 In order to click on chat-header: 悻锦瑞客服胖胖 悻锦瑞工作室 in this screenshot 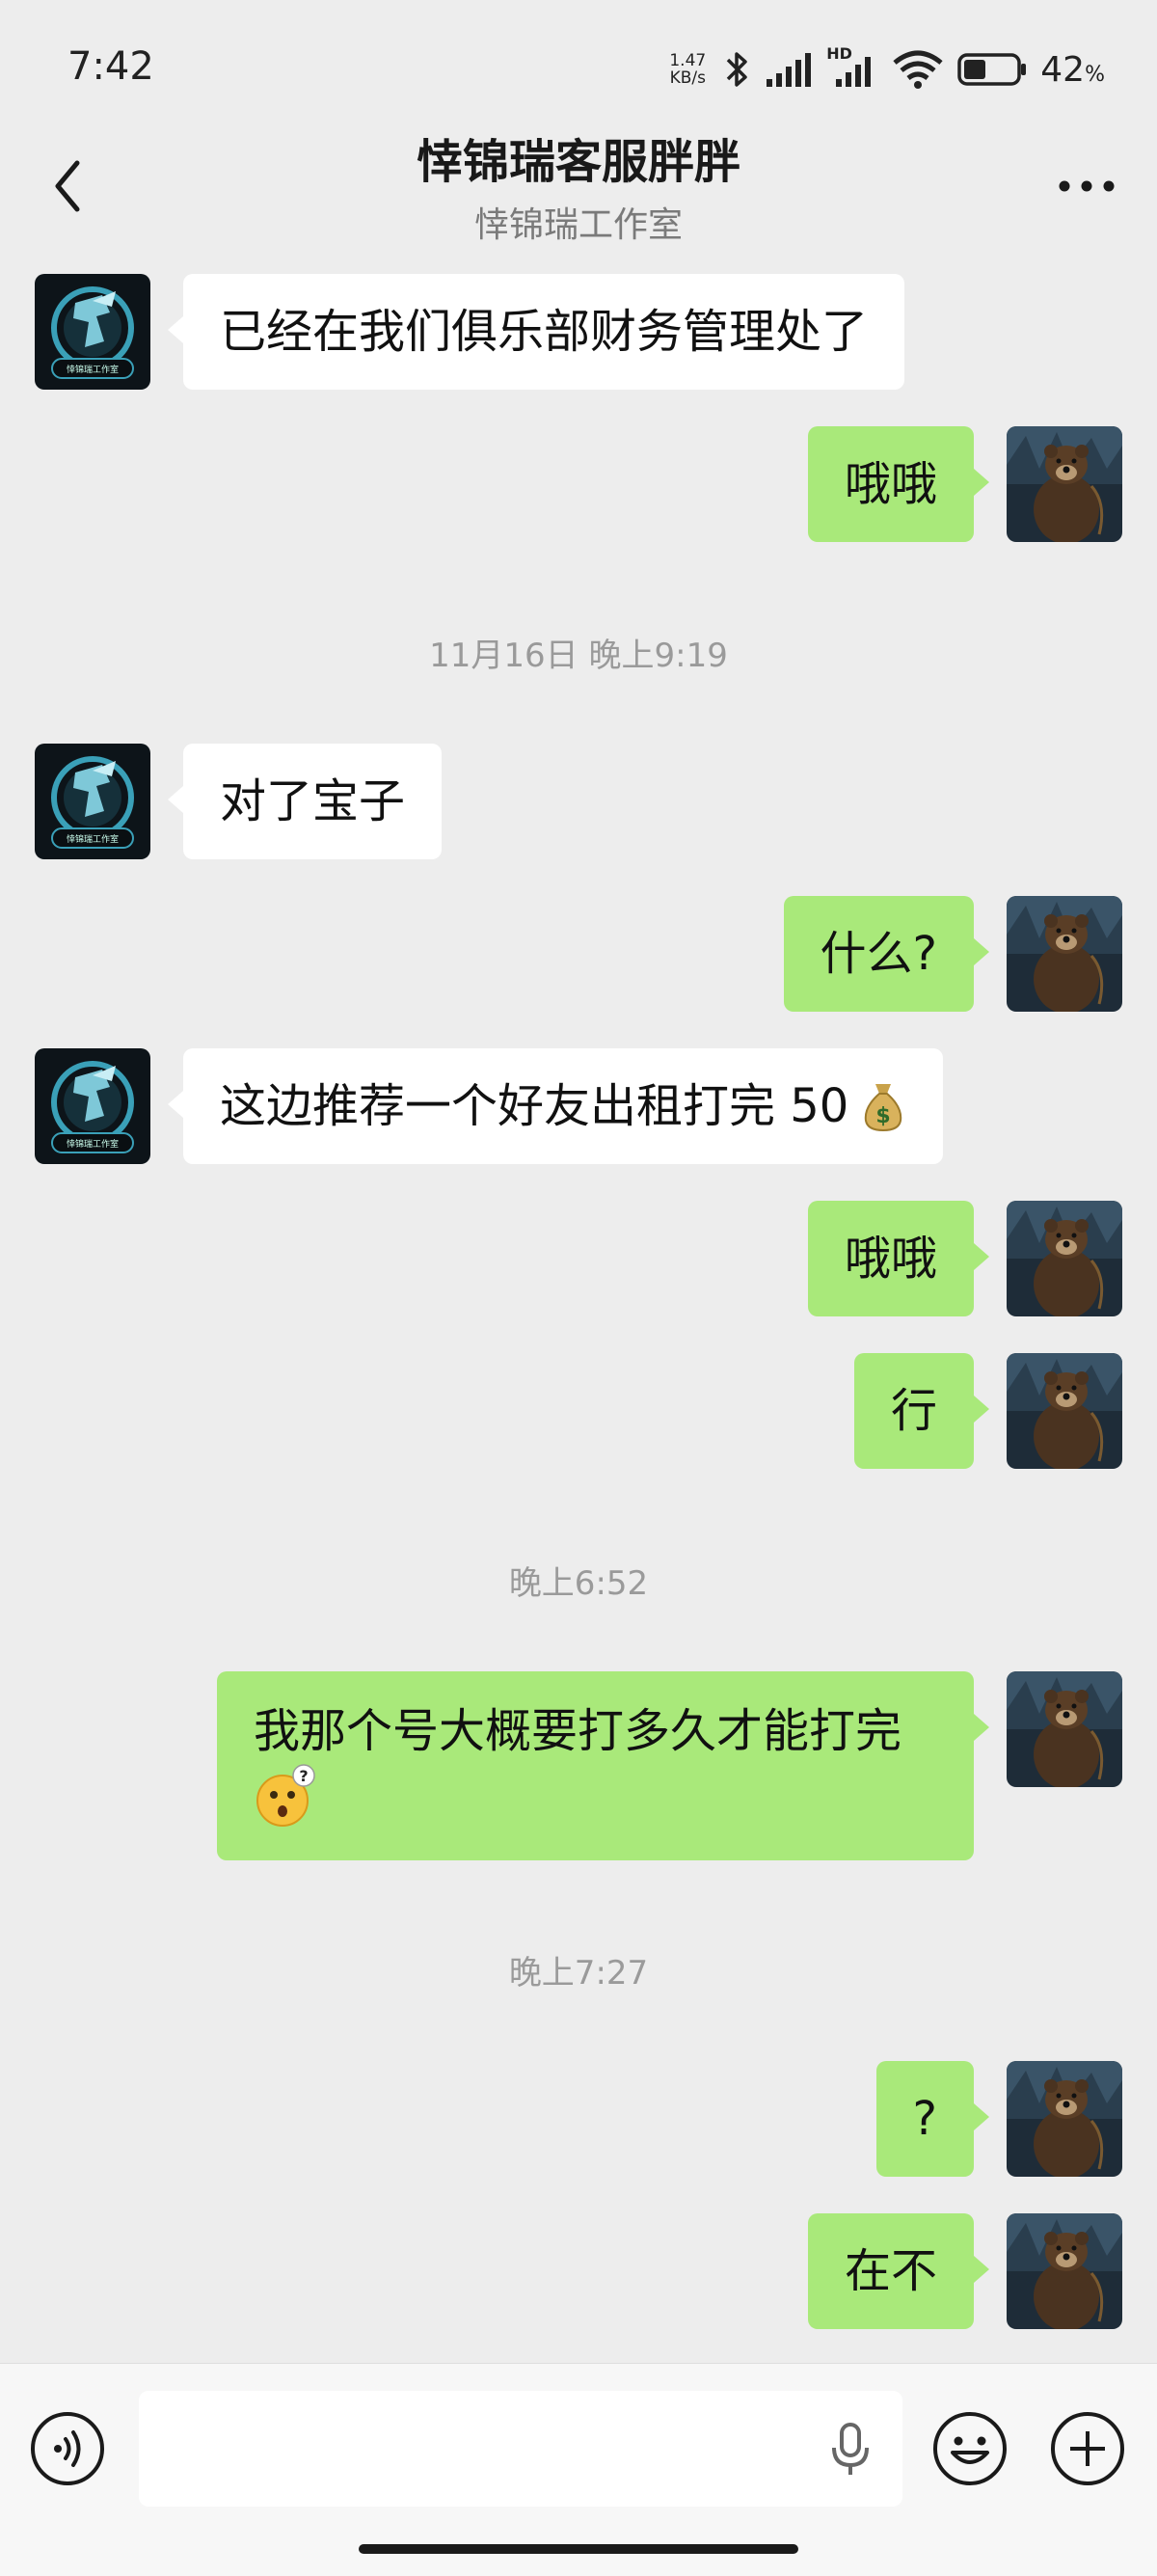, I will do `click(578, 183)`.